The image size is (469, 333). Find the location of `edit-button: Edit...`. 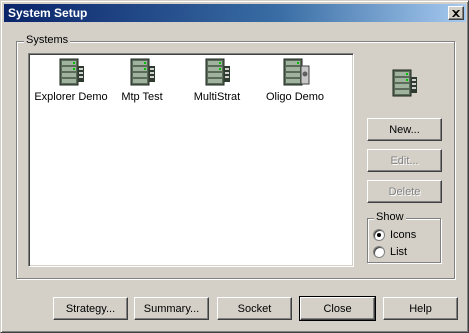

edit-button: Edit... is located at coordinates (404, 160).